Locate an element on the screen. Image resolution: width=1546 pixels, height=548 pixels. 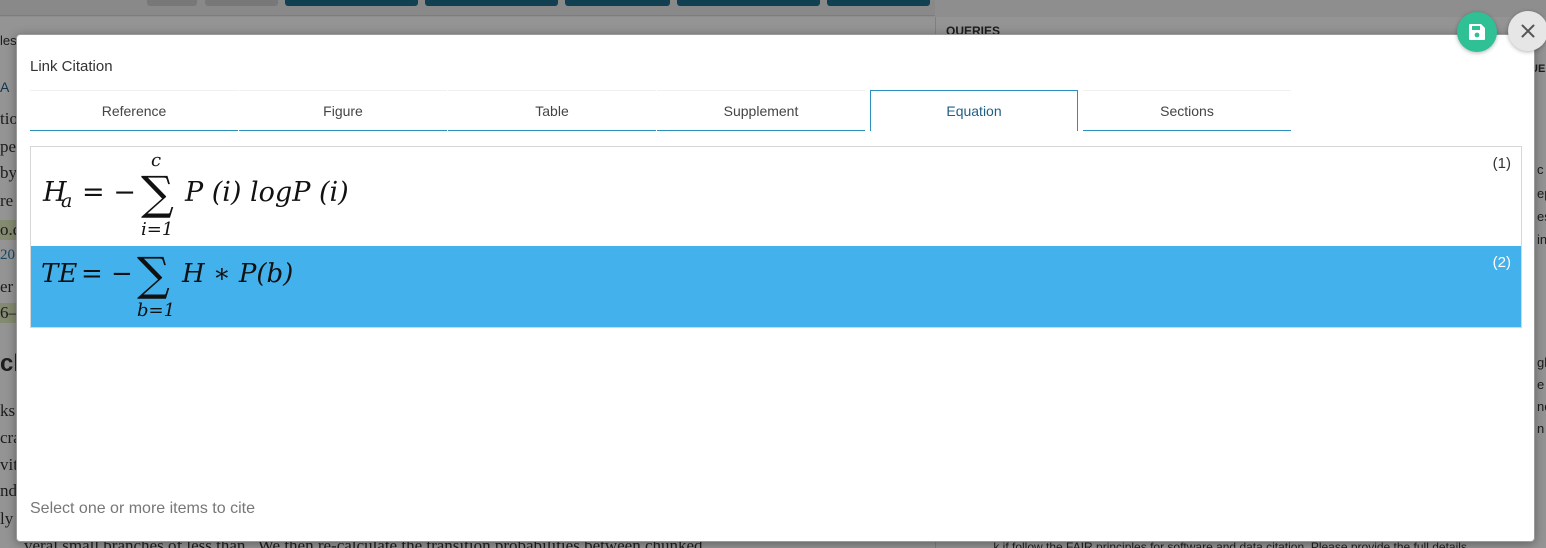
tab-reference: Reference is located at coordinates (134, 110).